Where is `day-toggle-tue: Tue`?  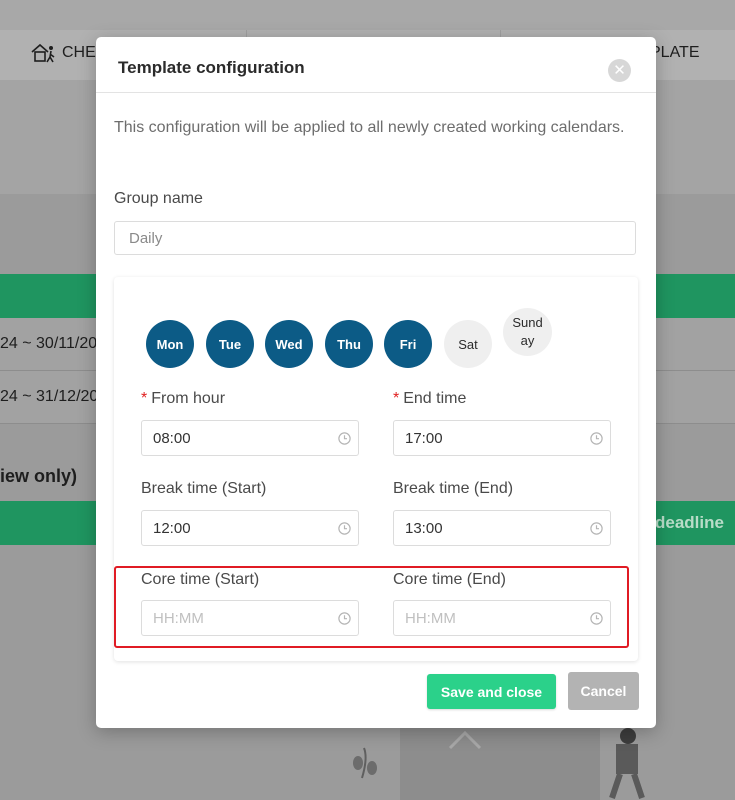
day-toggle-tue: Tue is located at coordinates (230, 344).